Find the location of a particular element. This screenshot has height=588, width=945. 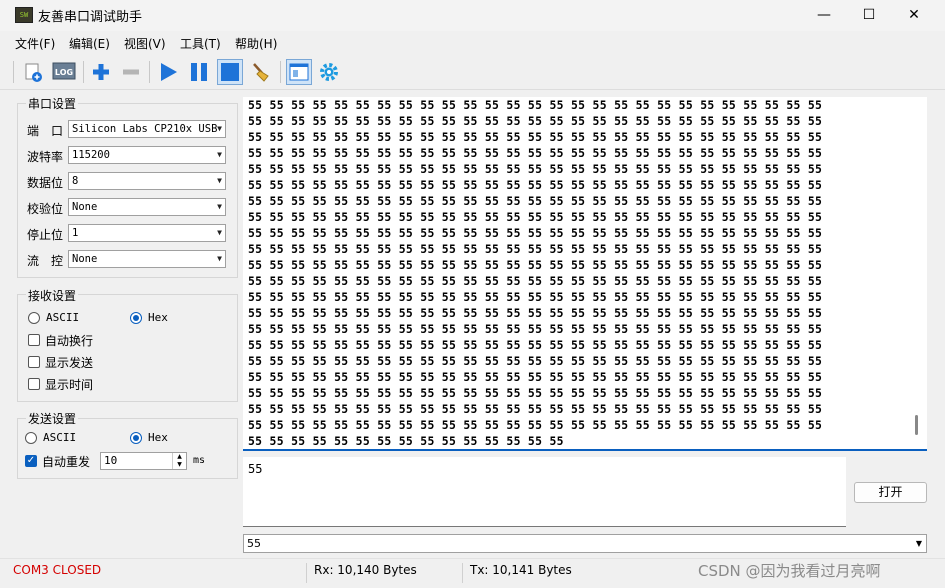

serial-settings-title: 串口设置 is located at coordinates (52, 103).